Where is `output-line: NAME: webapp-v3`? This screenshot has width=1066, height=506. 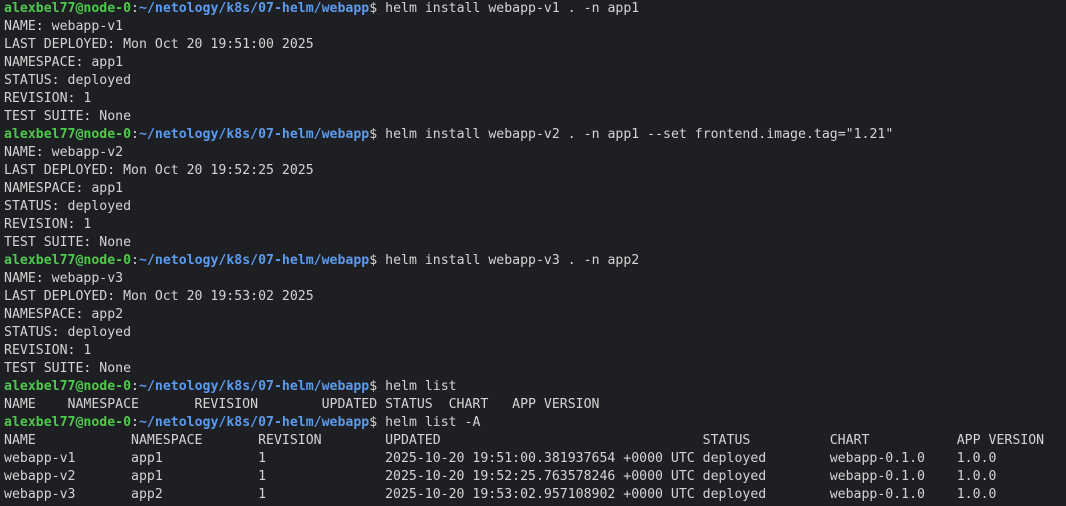 output-line: NAME: webapp-v3 is located at coordinates (64, 278).